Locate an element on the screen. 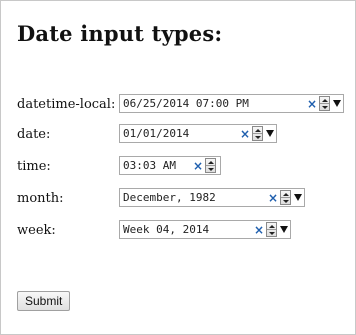 This screenshot has width=356, height=335. month-input: December, 1982 × is located at coordinates (212, 197).